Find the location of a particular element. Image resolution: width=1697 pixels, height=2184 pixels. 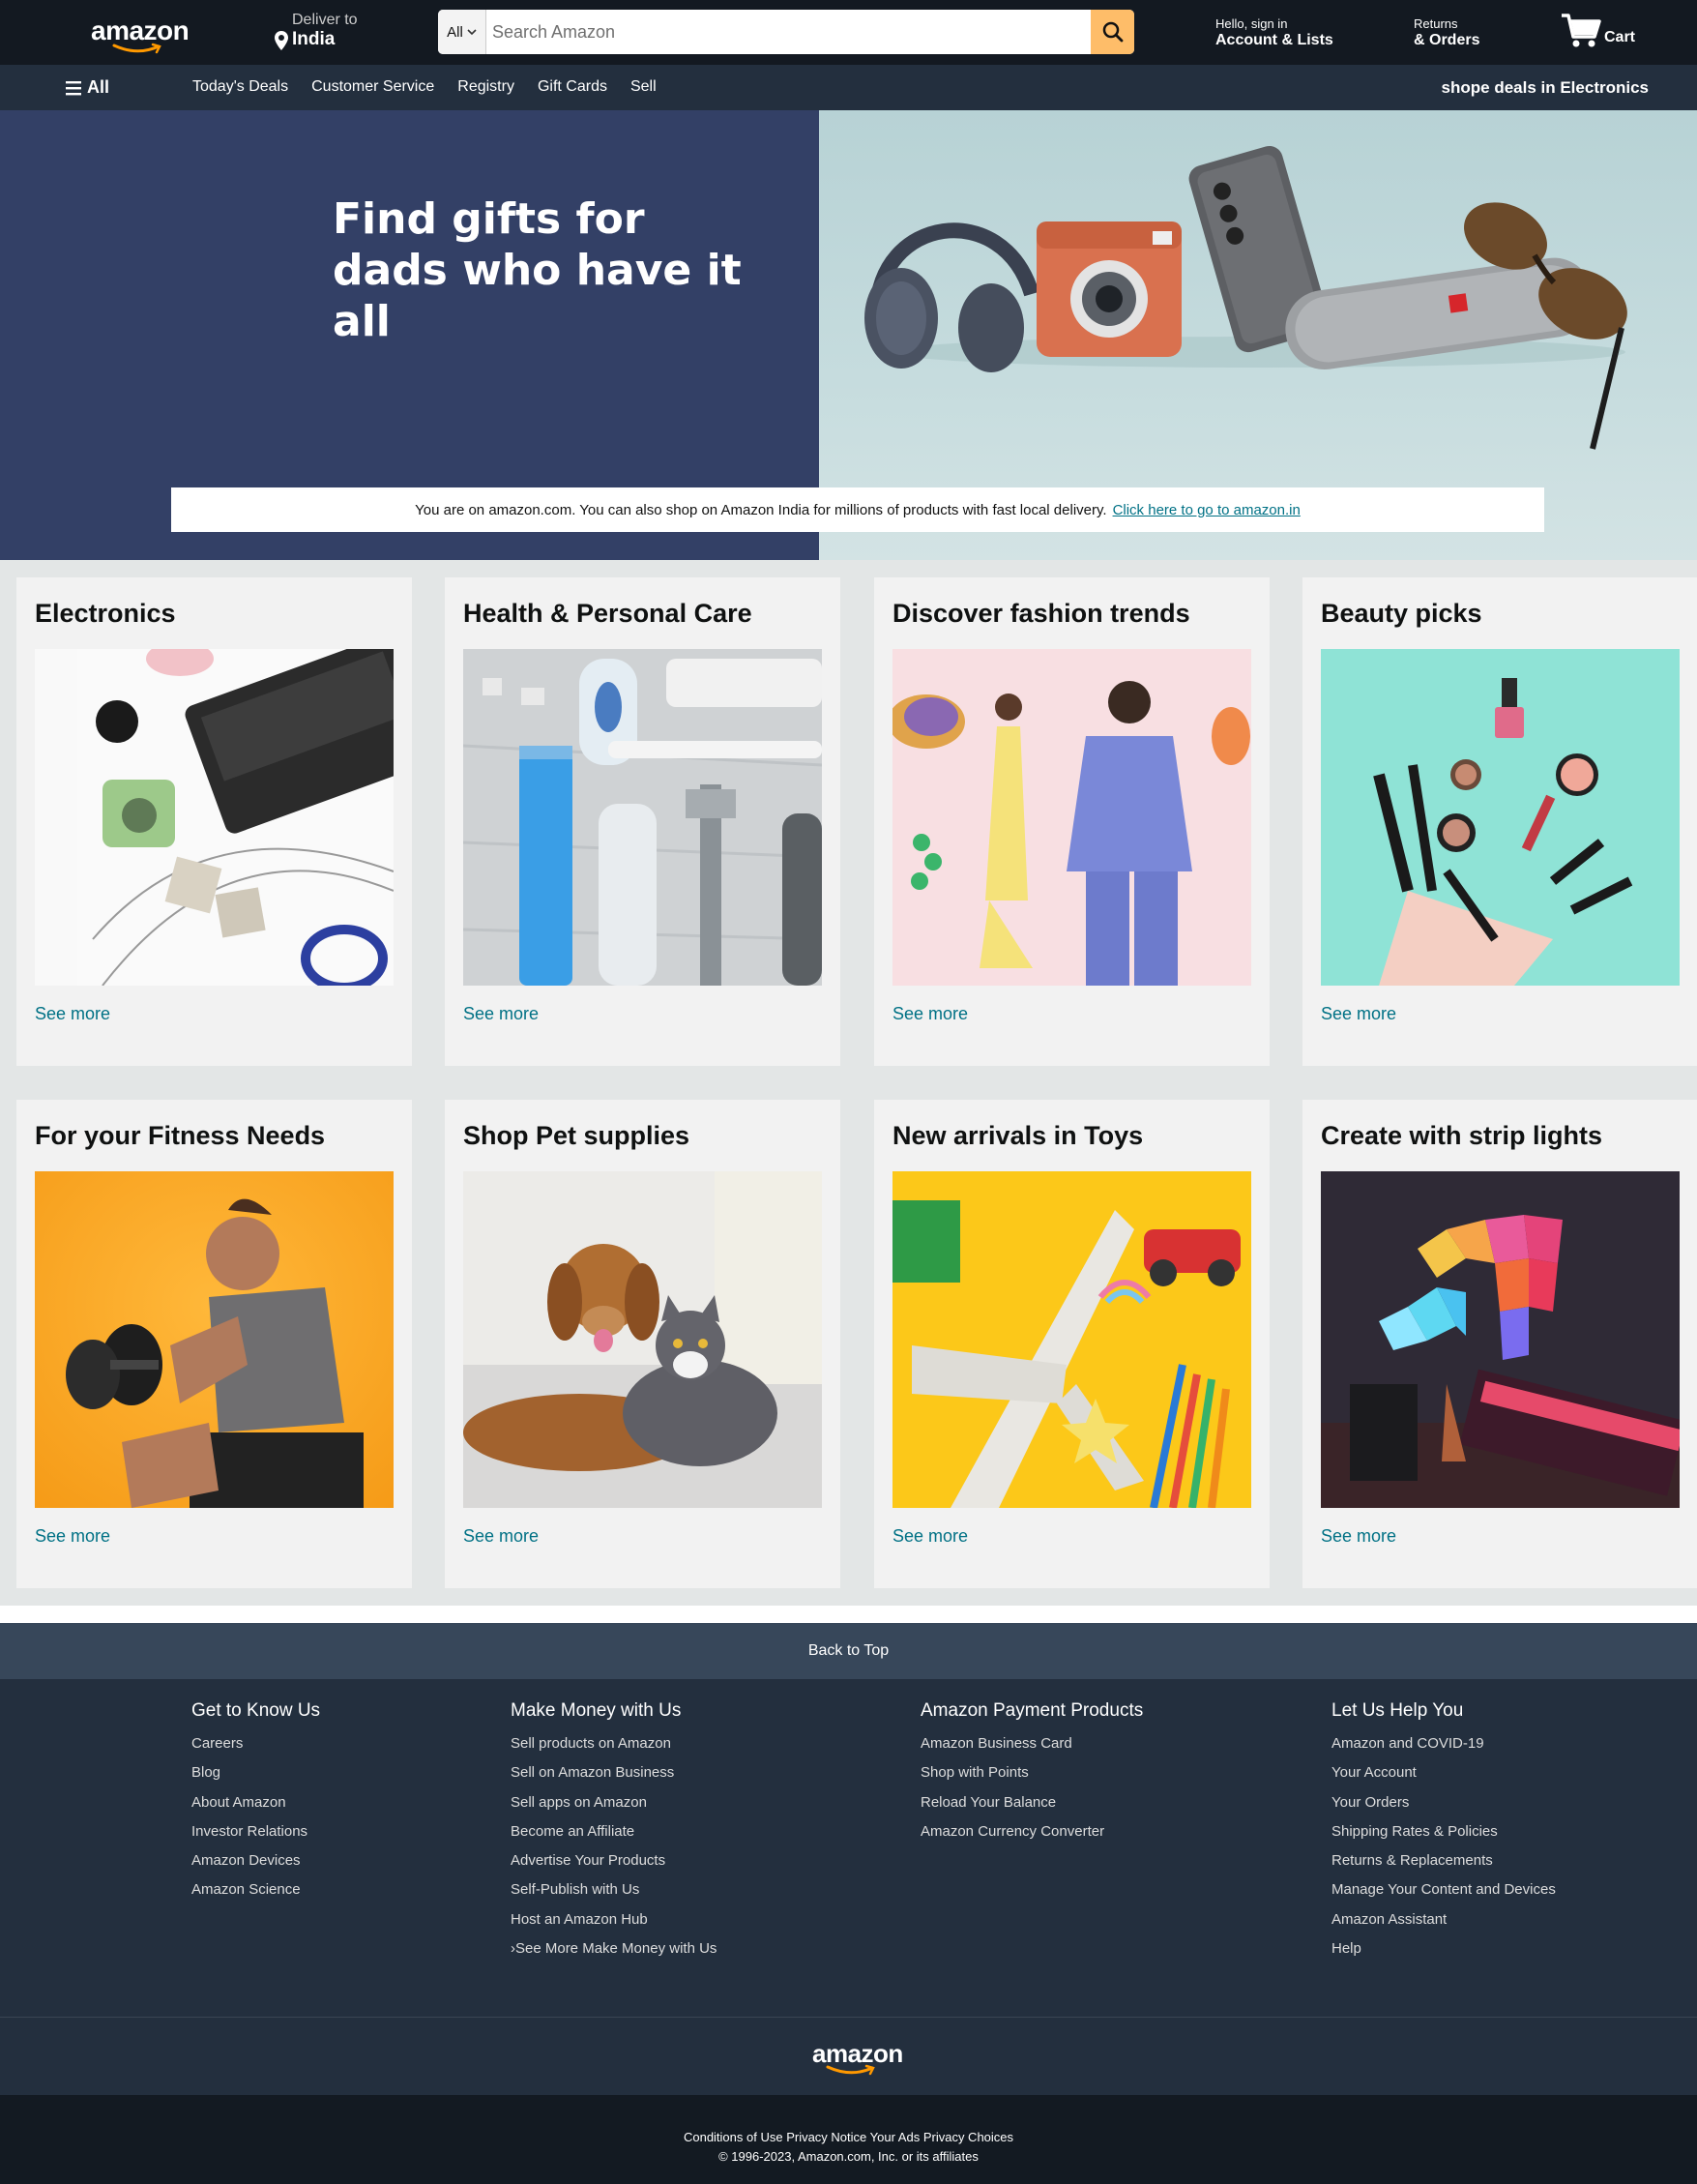

footer-link: Become an Affiliate is located at coordinates (614, 1831).